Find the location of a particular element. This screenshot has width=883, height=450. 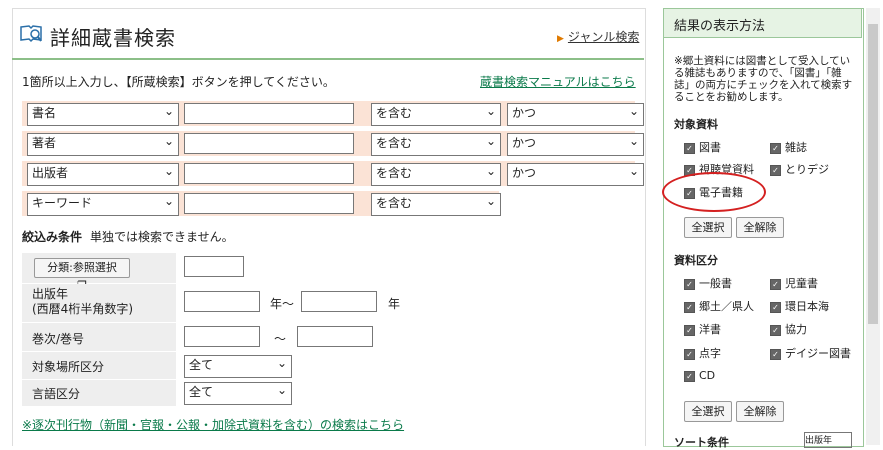

year-to-input is located at coordinates (339, 301).